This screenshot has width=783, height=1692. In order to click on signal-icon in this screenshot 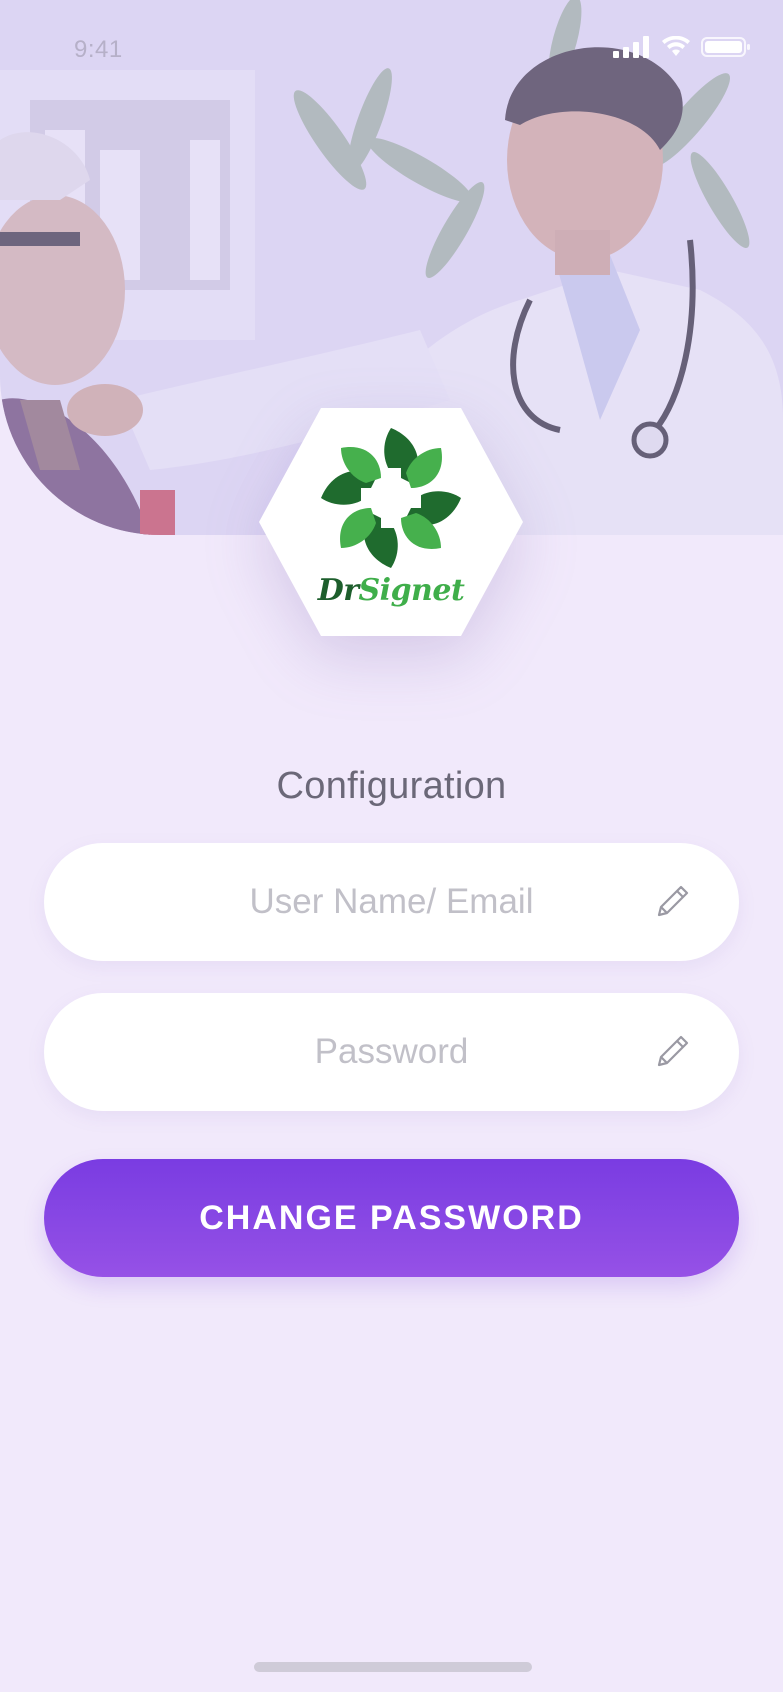, I will do `click(631, 47)`.